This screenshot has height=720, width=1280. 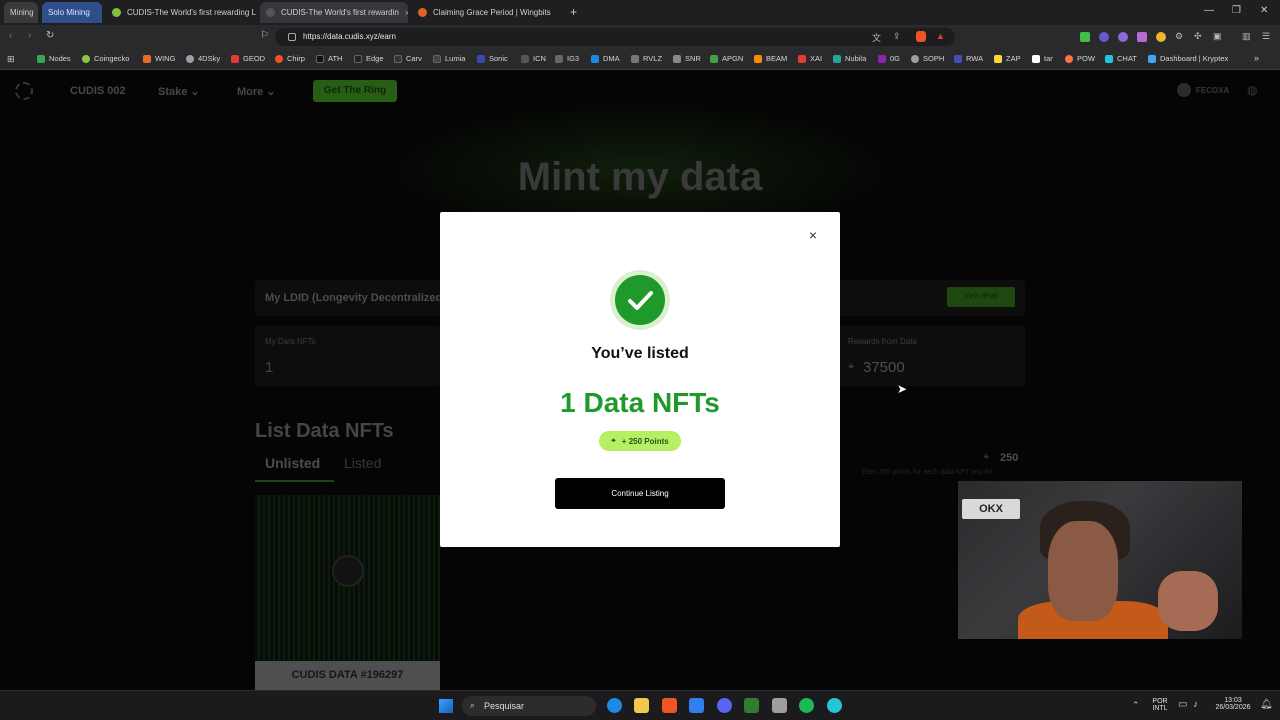 I want to click on bookmark-carv: Carv, so click(x=408, y=58).